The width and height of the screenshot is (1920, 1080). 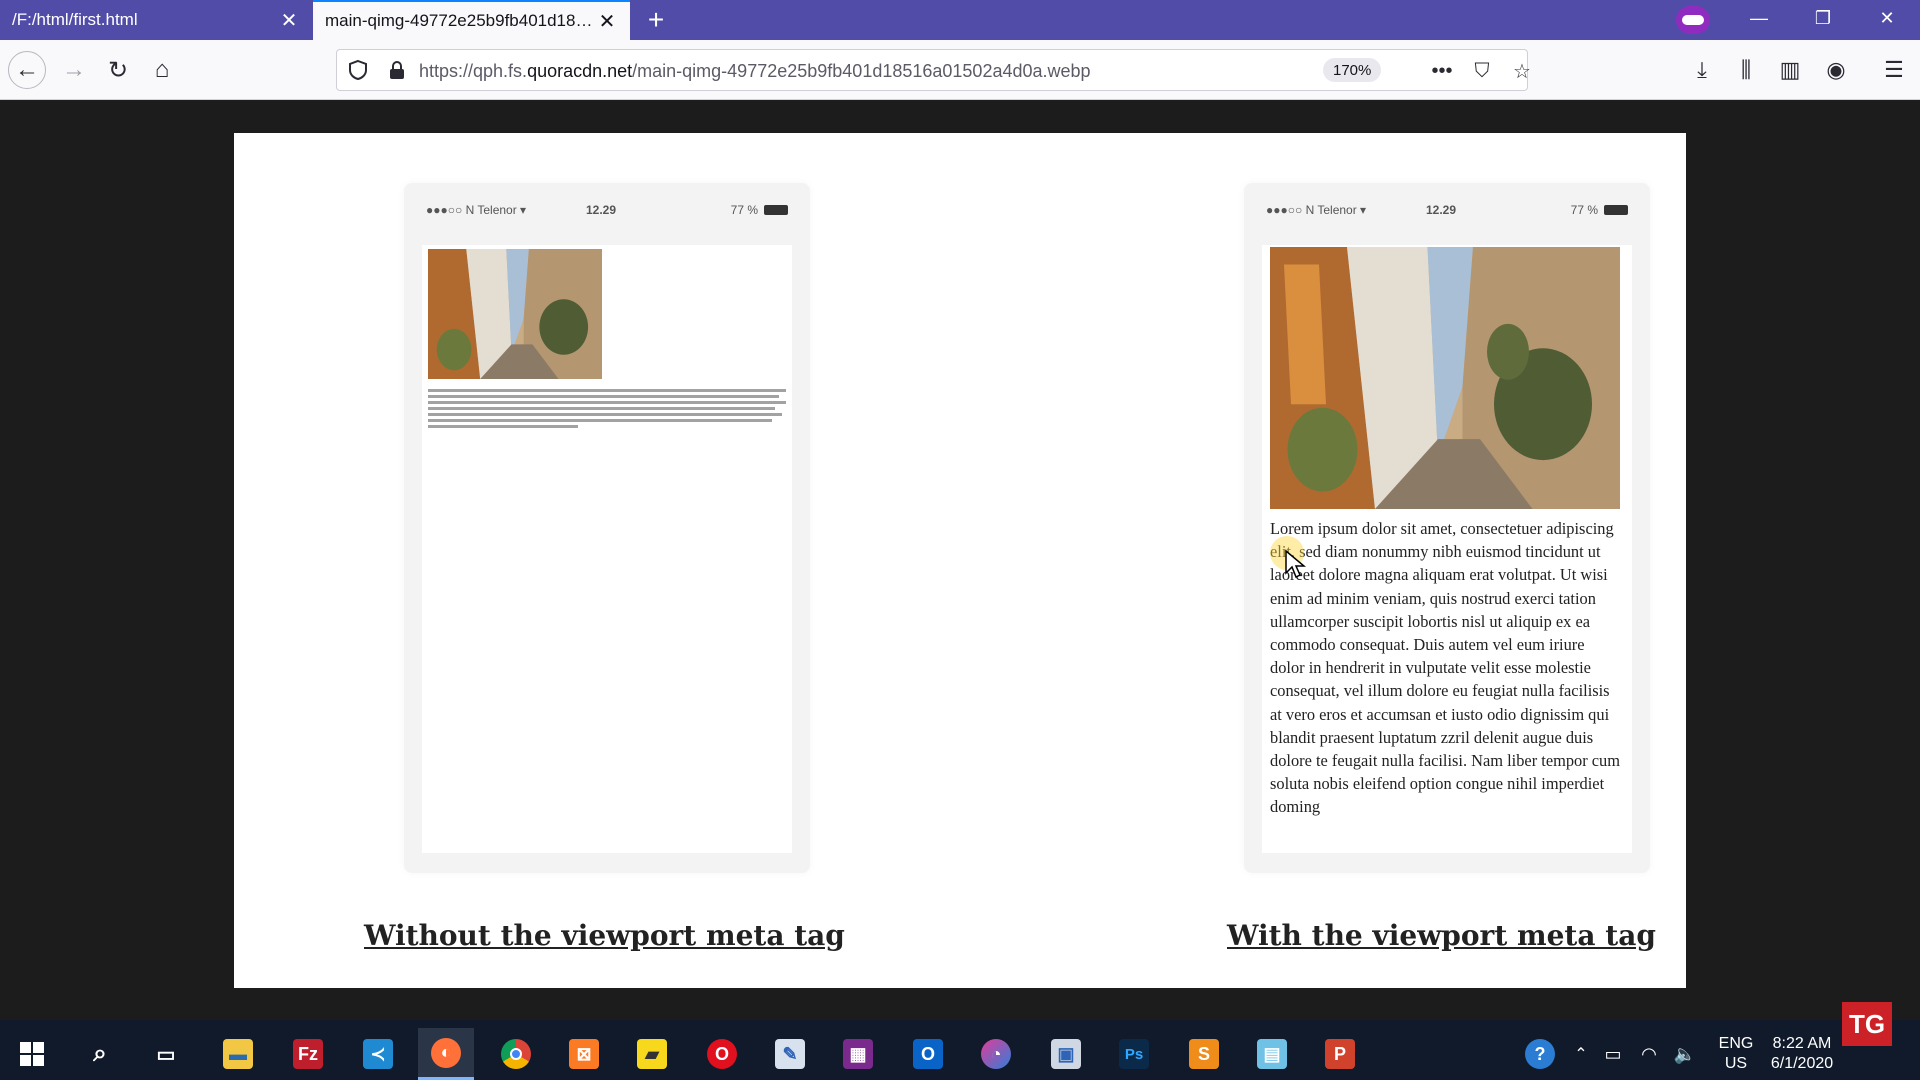 I want to click on sticky-notes-icon: ▰, so click(x=652, y=1054).